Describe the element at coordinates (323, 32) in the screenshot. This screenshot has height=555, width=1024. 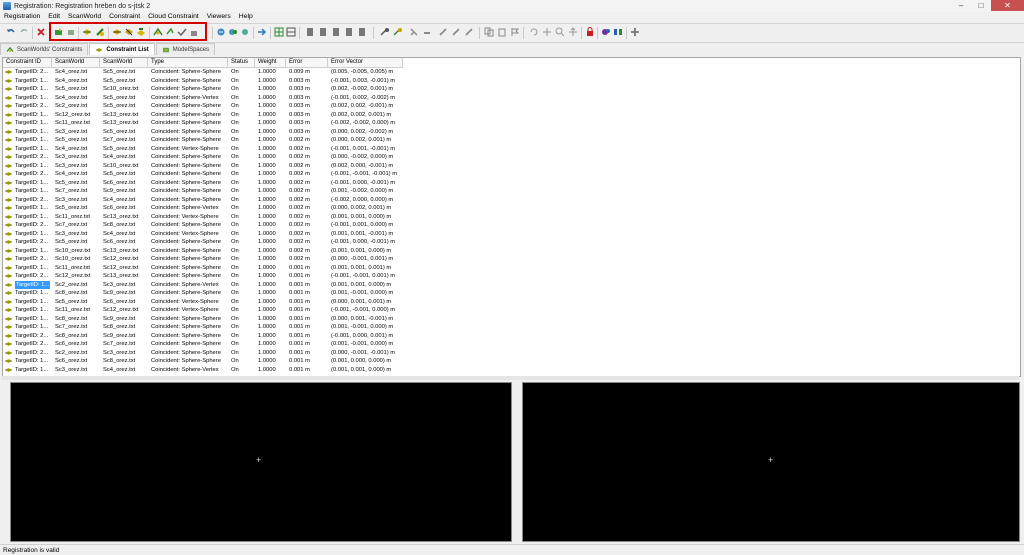
I see `disabled-tool-2-icon` at that location.